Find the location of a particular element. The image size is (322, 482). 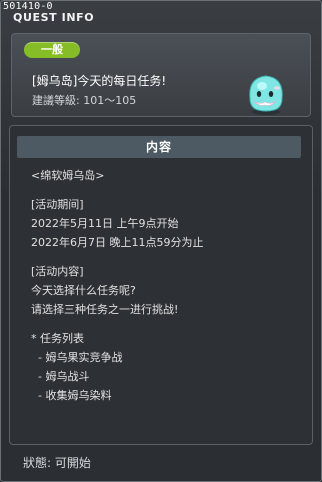

window-title: QUEST INFO is located at coordinates (53, 17).